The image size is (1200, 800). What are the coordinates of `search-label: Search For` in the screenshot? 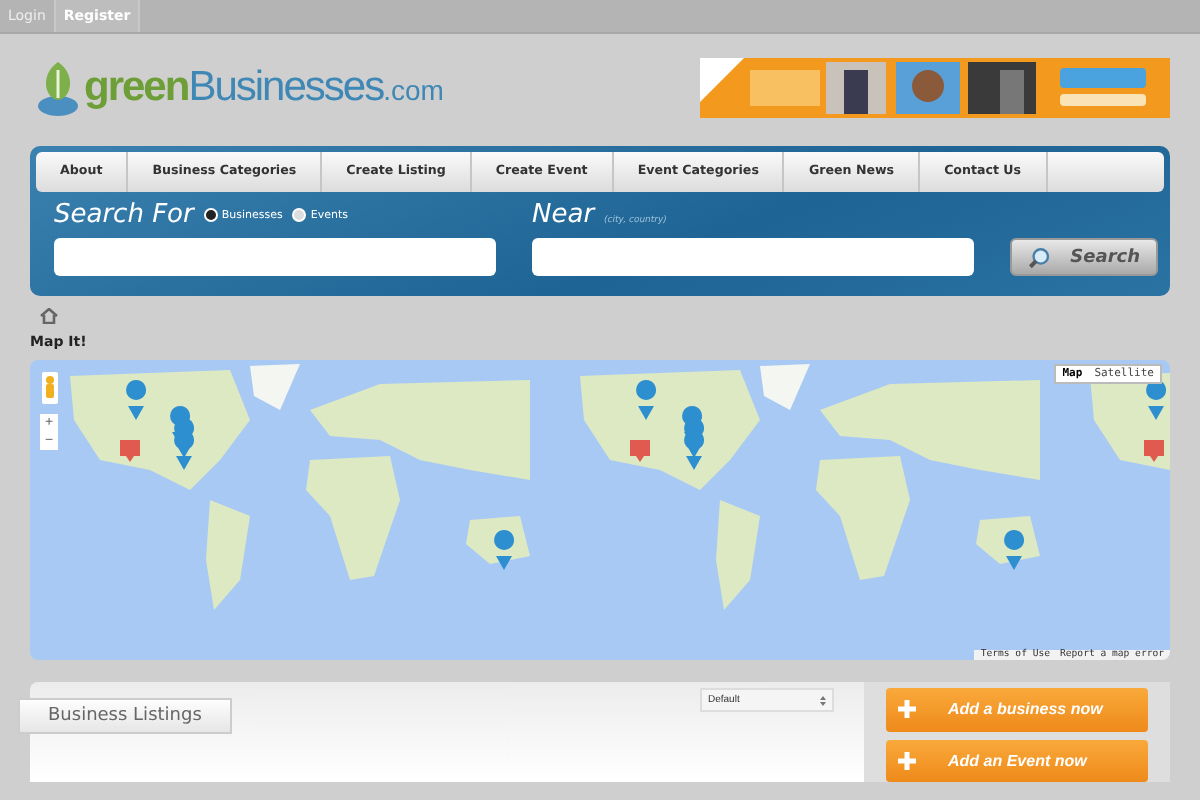 It's located at (124, 215).